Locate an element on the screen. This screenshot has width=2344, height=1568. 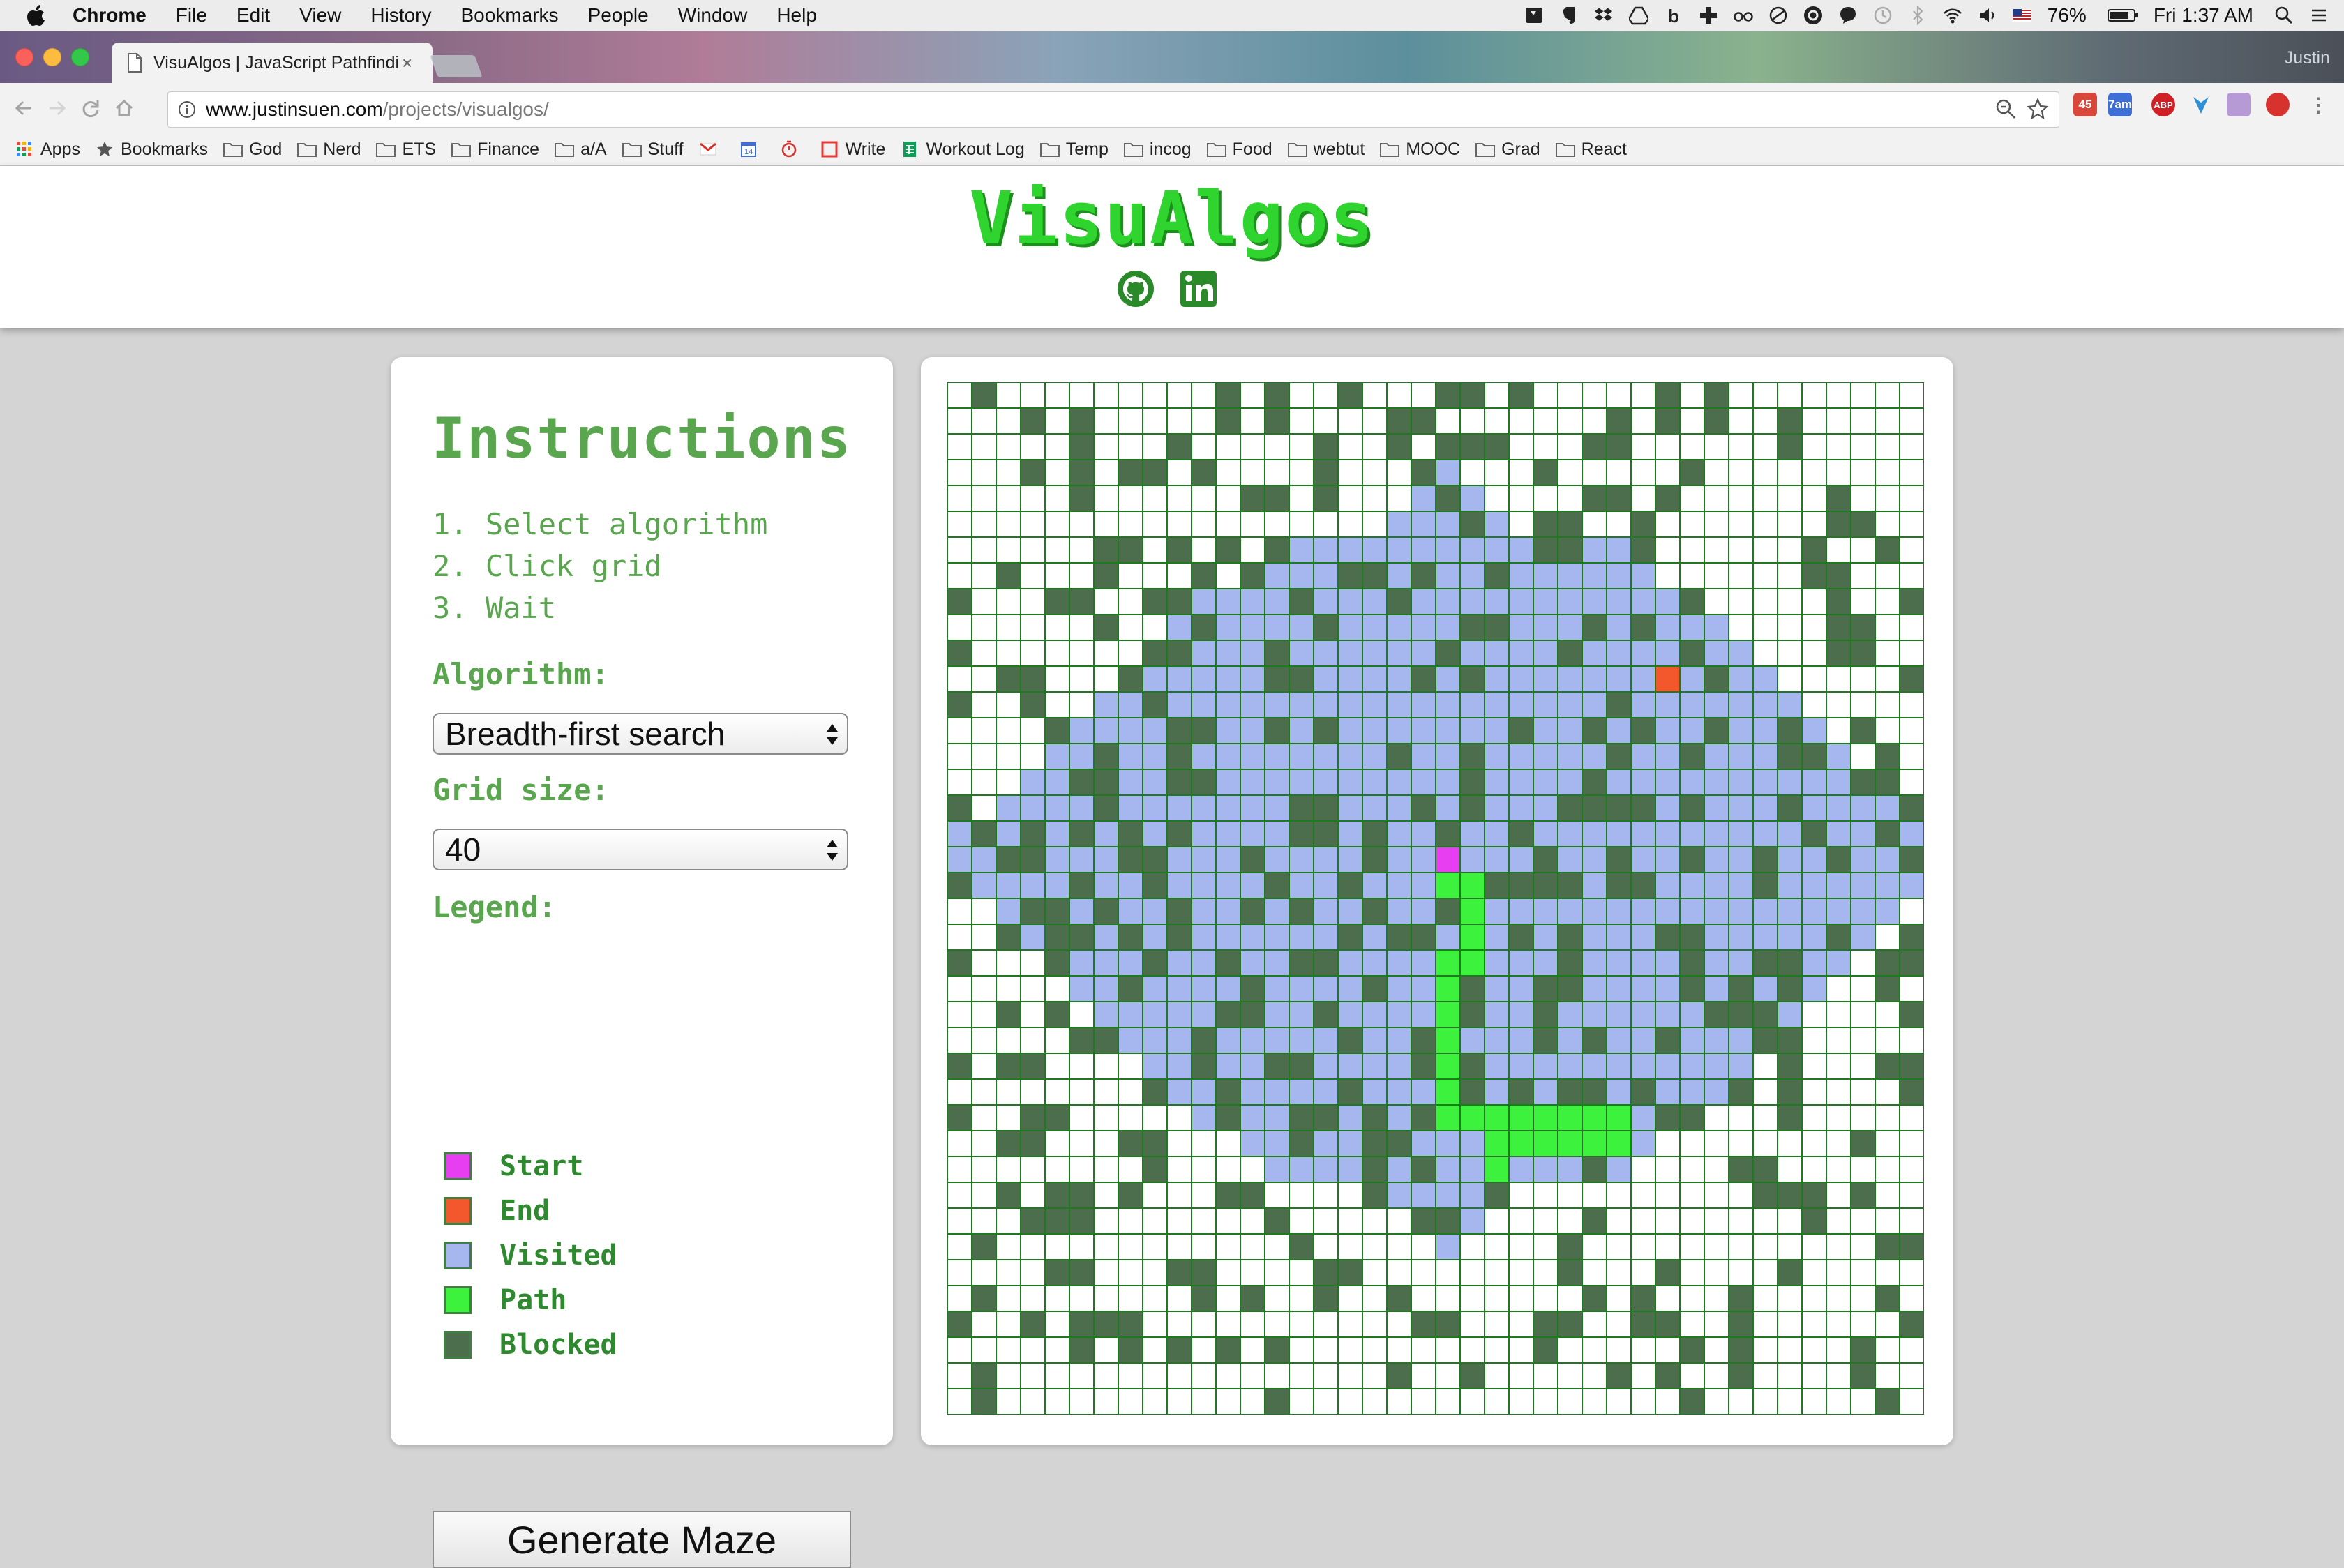
bookmark-workout-log: Workout Log is located at coordinates (963, 150).